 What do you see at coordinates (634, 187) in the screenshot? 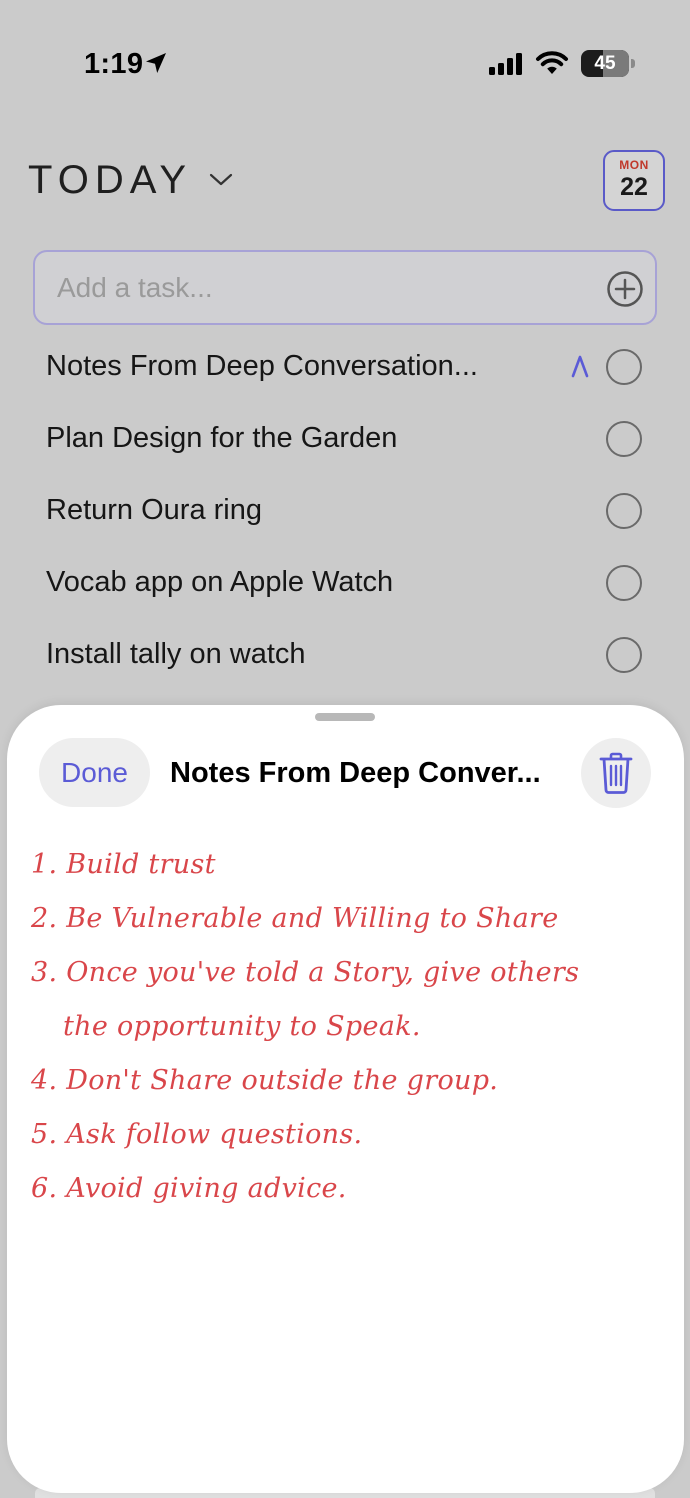
I see `date-day-number: 22` at bounding box center [634, 187].